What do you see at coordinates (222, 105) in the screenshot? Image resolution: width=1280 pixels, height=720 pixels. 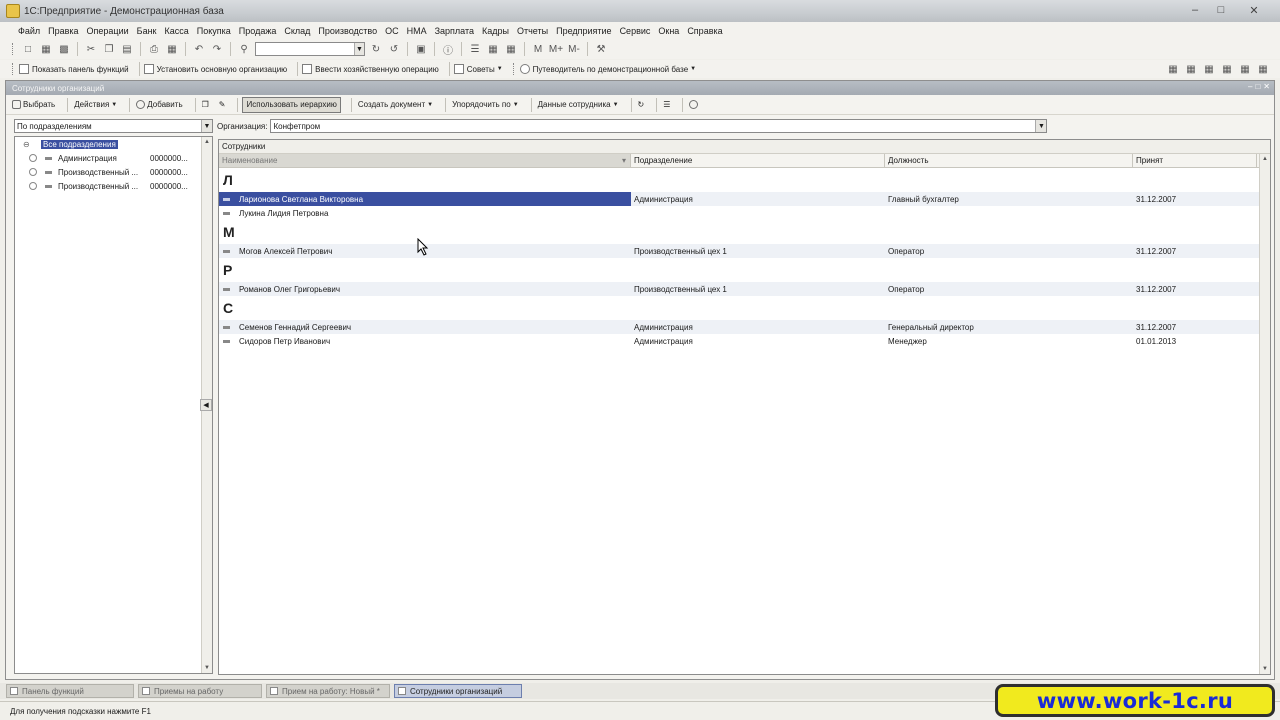 I see `edit-icon: ✎` at bounding box center [222, 105].